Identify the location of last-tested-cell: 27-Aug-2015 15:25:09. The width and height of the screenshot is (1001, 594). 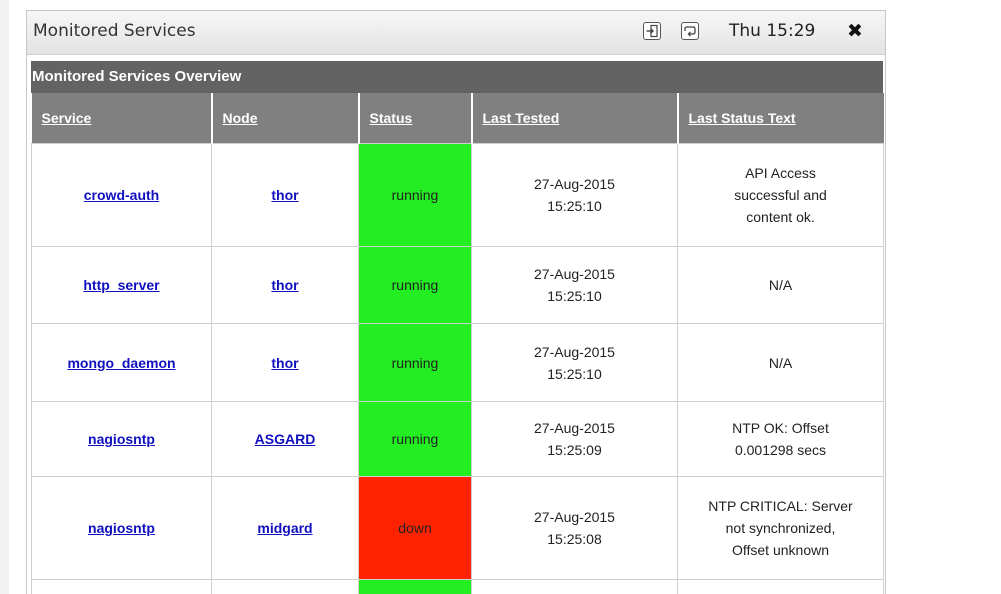
(574, 439).